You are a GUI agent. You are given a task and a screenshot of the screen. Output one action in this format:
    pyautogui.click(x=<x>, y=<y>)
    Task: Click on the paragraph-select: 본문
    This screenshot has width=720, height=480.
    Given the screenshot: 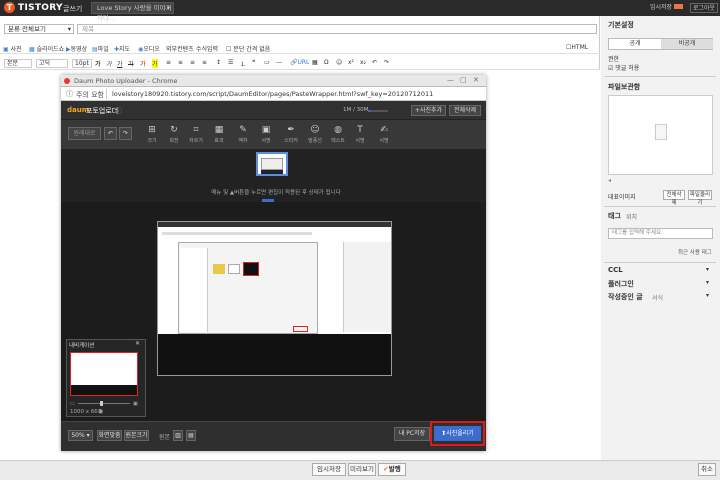 What is the action you would take?
    pyautogui.click(x=18, y=63)
    